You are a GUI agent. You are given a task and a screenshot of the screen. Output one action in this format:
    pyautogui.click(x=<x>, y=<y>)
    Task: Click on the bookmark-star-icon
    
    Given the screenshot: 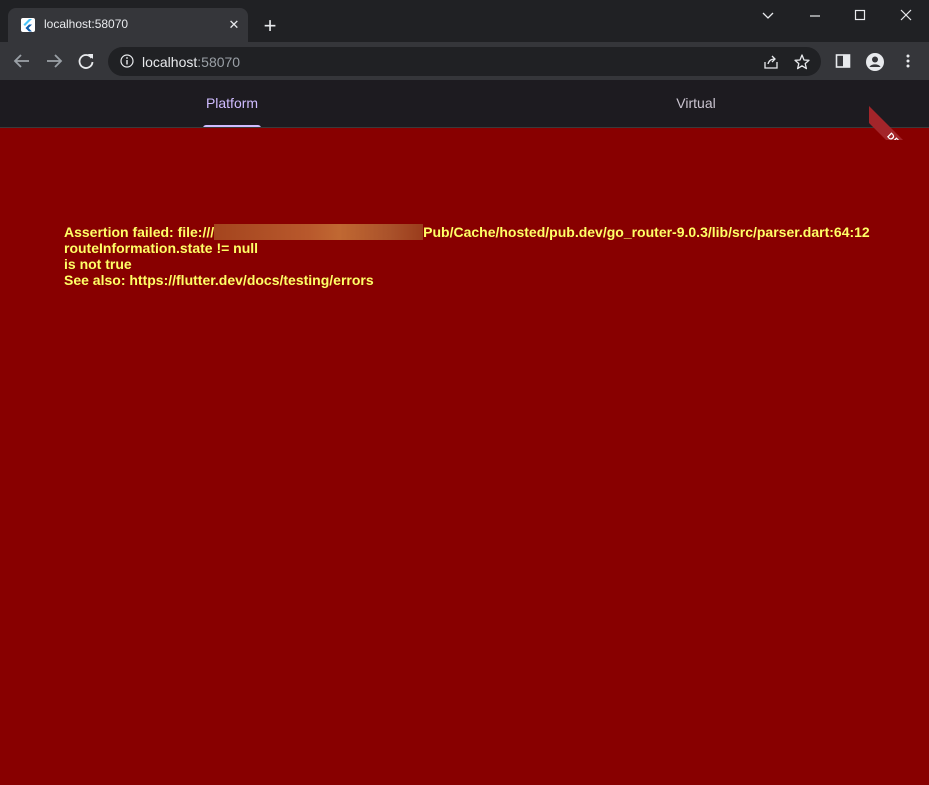 What is the action you would take?
    pyautogui.click(x=802, y=62)
    